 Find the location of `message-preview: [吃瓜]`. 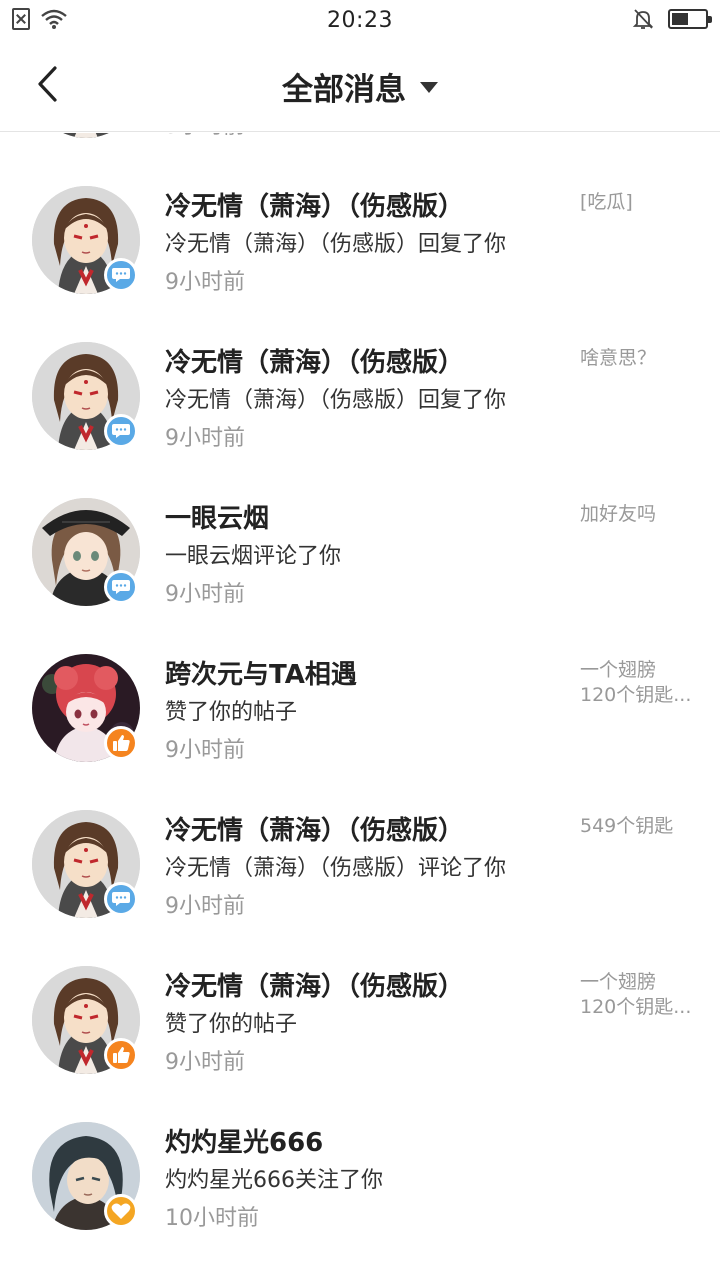

message-preview: [吃瓜] is located at coordinates (606, 202).